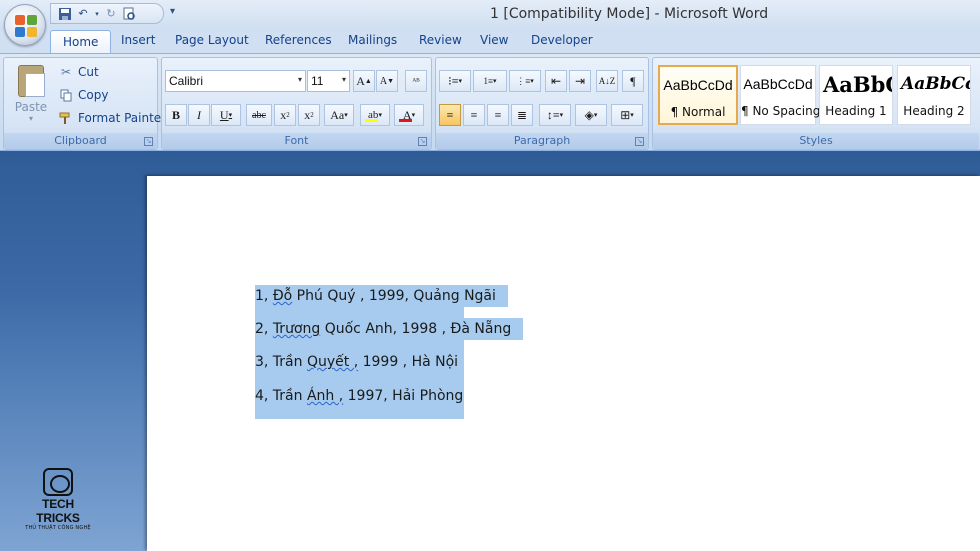 The width and height of the screenshot is (980, 551). Describe the element at coordinates (66, 72) in the screenshot. I see `scissors-icon: ✂` at that location.